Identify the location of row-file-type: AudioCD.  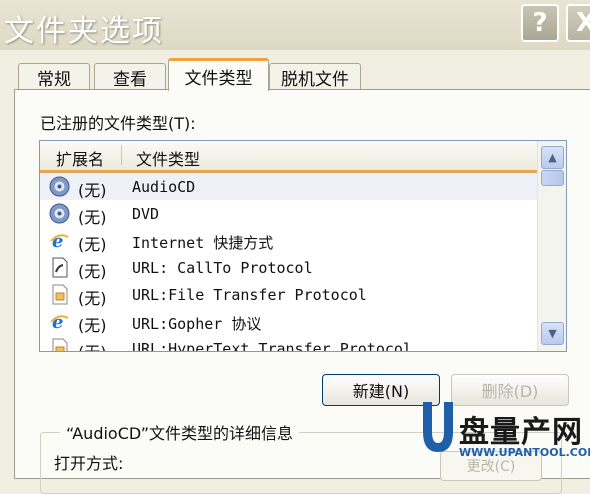
(164, 187).